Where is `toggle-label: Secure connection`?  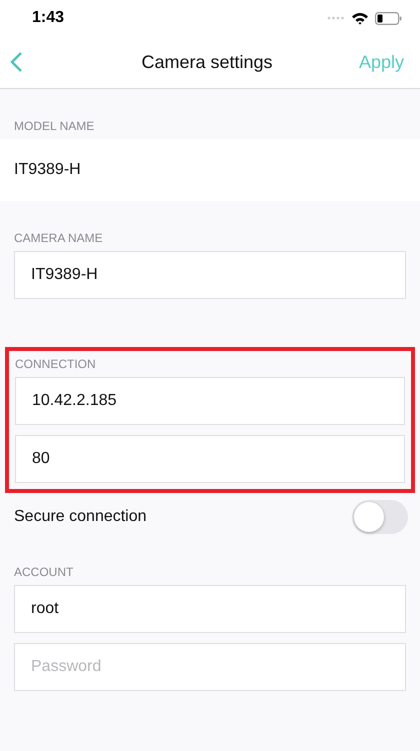
toggle-label: Secure connection is located at coordinates (80, 517).